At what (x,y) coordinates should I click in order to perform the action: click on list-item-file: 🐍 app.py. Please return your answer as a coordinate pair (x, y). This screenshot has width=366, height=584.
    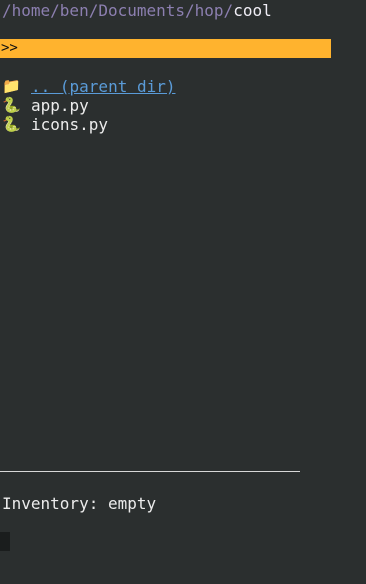
    Looking at the image, I should click on (89, 105).